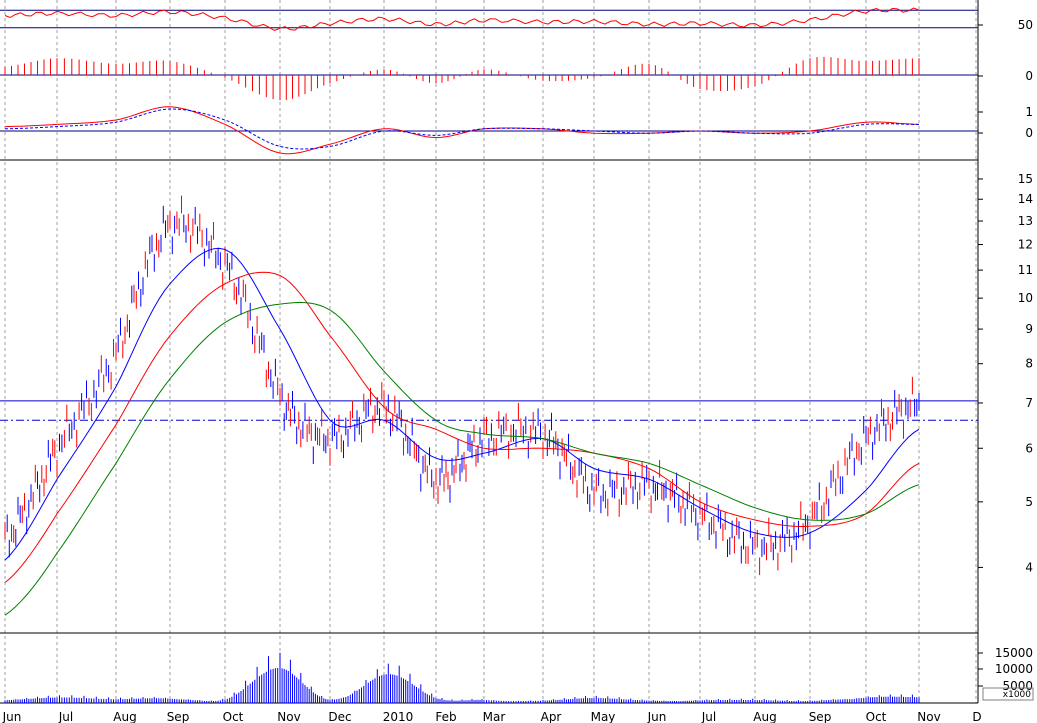 The width and height of the screenshot is (1037, 723). Describe the element at coordinates (1025, 179) in the screenshot. I see `y-tick-label-price: 15` at that location.